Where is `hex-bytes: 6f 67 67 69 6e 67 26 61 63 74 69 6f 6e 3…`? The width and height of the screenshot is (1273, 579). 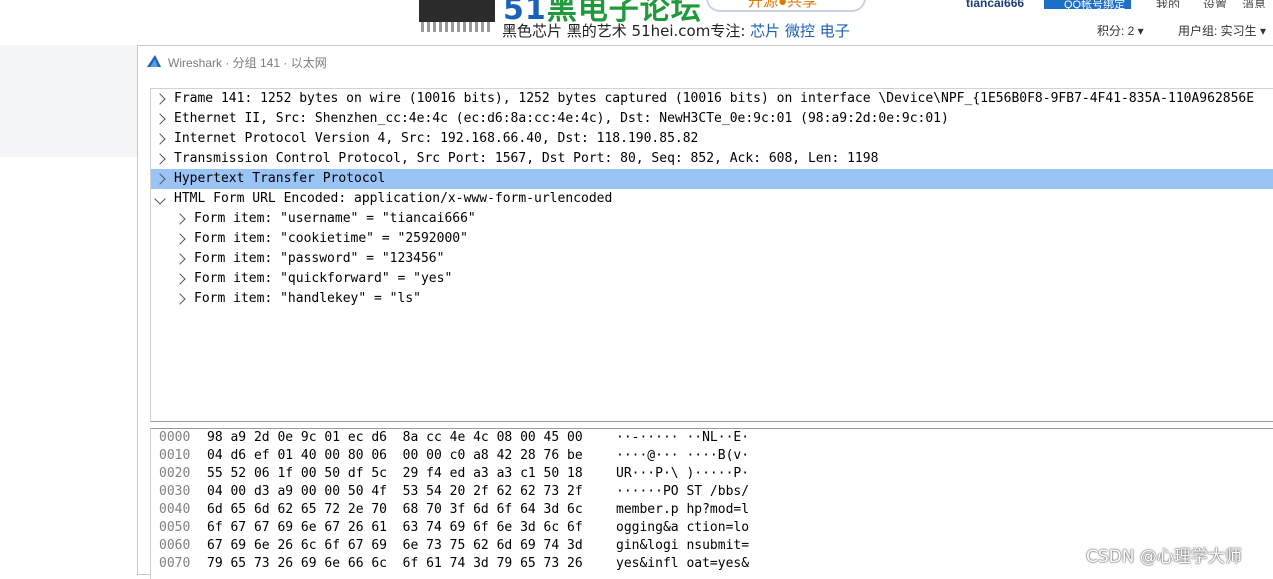 hex-bytes: 6f 67 67 69 6e 67 26 61 63 74 69 6f 6e 3… is located at coordinates (395, 527).